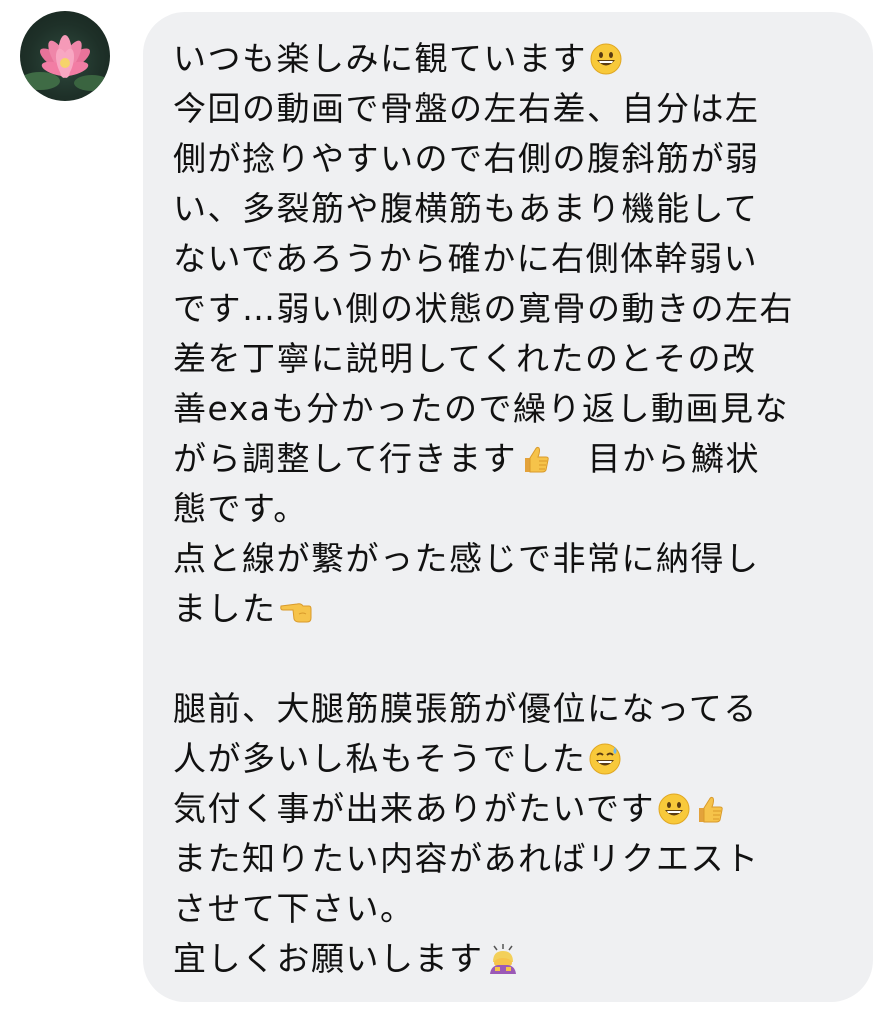 The height and width of the screenshot is (1024, 881). Describe the element at coordinates (483, 308) in the screenshot. I see `message-line: です…弱い側の状態の寛骨の動きの左右` at that location.